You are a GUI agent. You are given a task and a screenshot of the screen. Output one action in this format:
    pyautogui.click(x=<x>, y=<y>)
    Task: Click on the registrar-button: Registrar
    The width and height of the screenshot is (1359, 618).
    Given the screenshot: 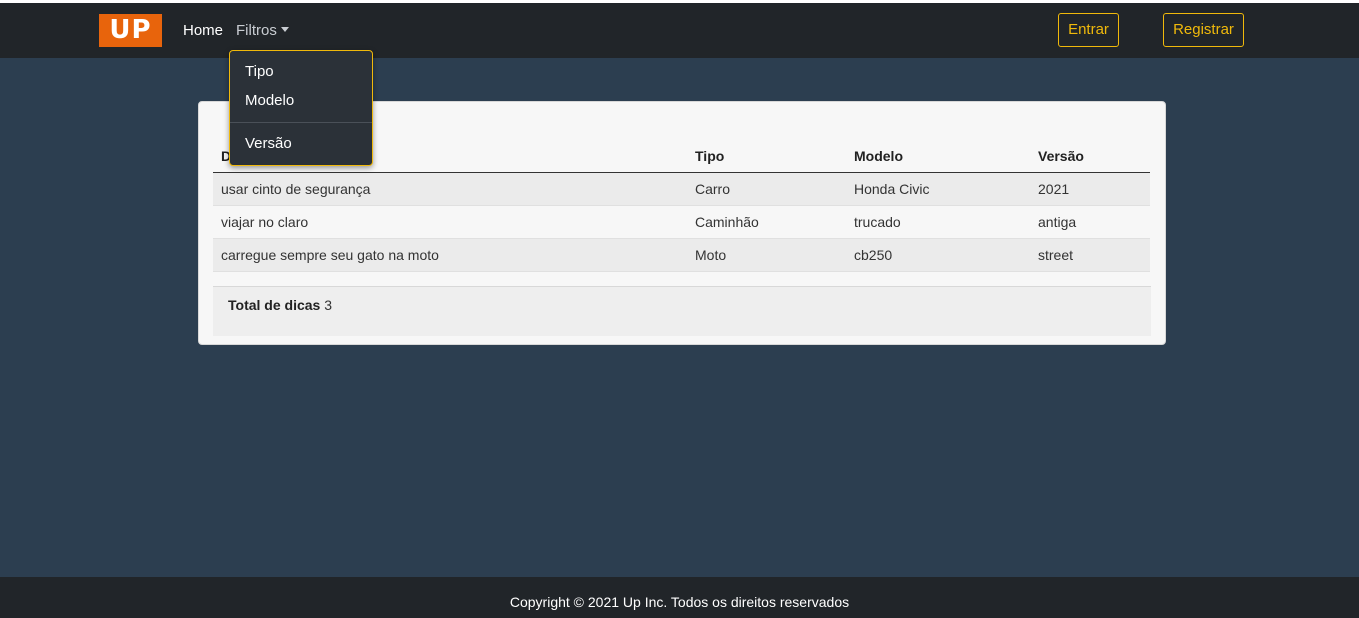 What is the action you would take?
    pyautogui.click(x=1203, y=30)
    